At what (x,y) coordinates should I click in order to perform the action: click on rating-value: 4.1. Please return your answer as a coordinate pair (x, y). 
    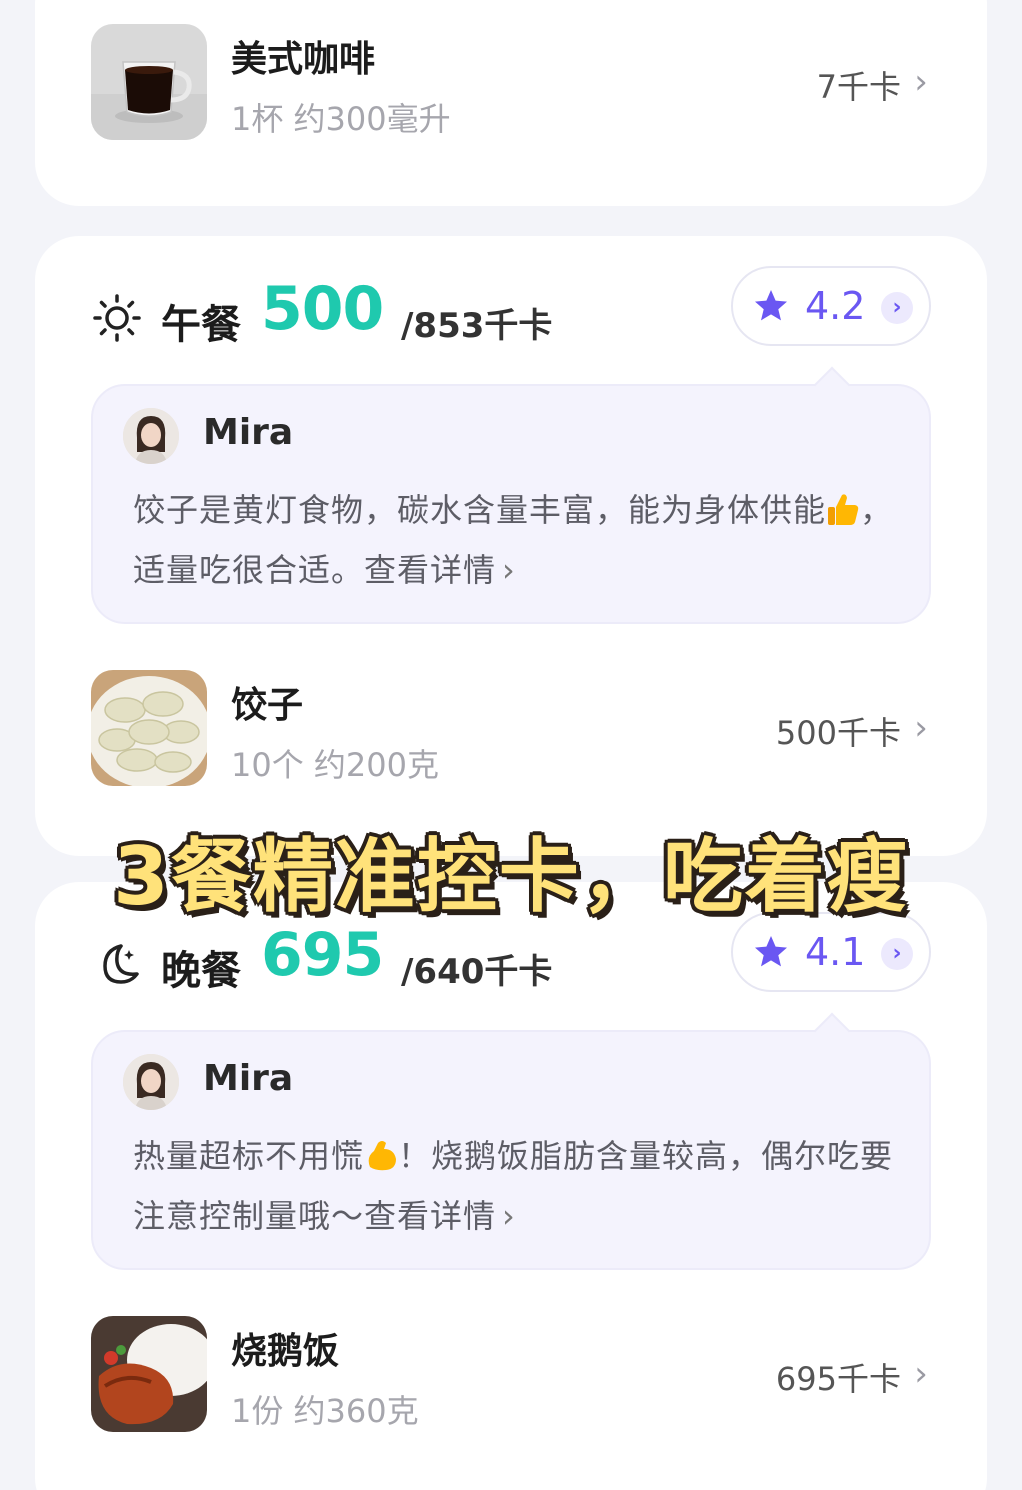
    Looking at the image, I should click on (835, 952).